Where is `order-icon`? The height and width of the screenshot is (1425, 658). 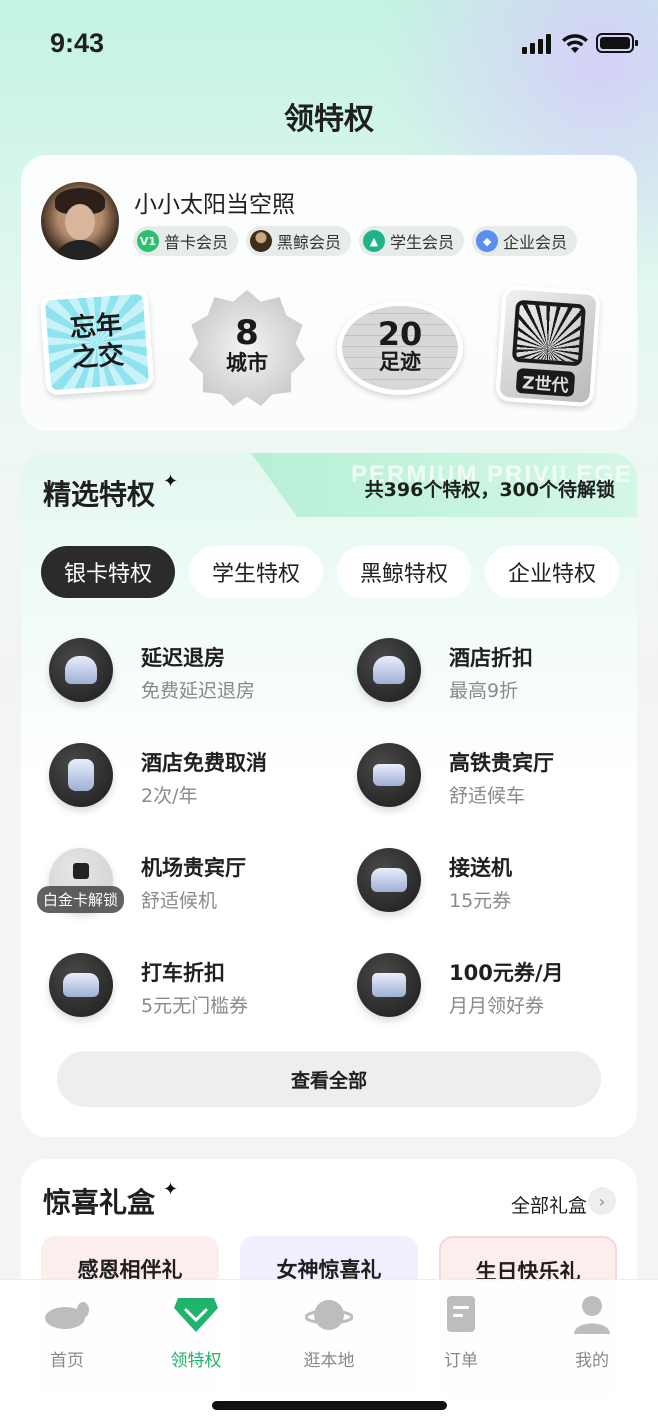 order-icon is located at coordinates (461, 1314).